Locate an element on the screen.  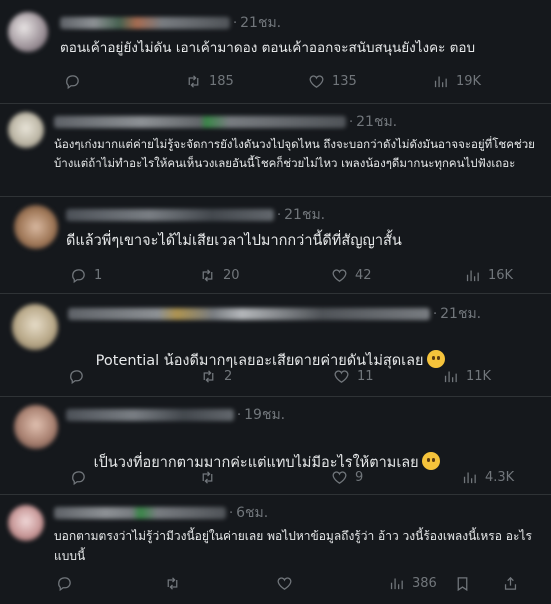
timestamp: 19ชม. is located at coordinates (264, 415).